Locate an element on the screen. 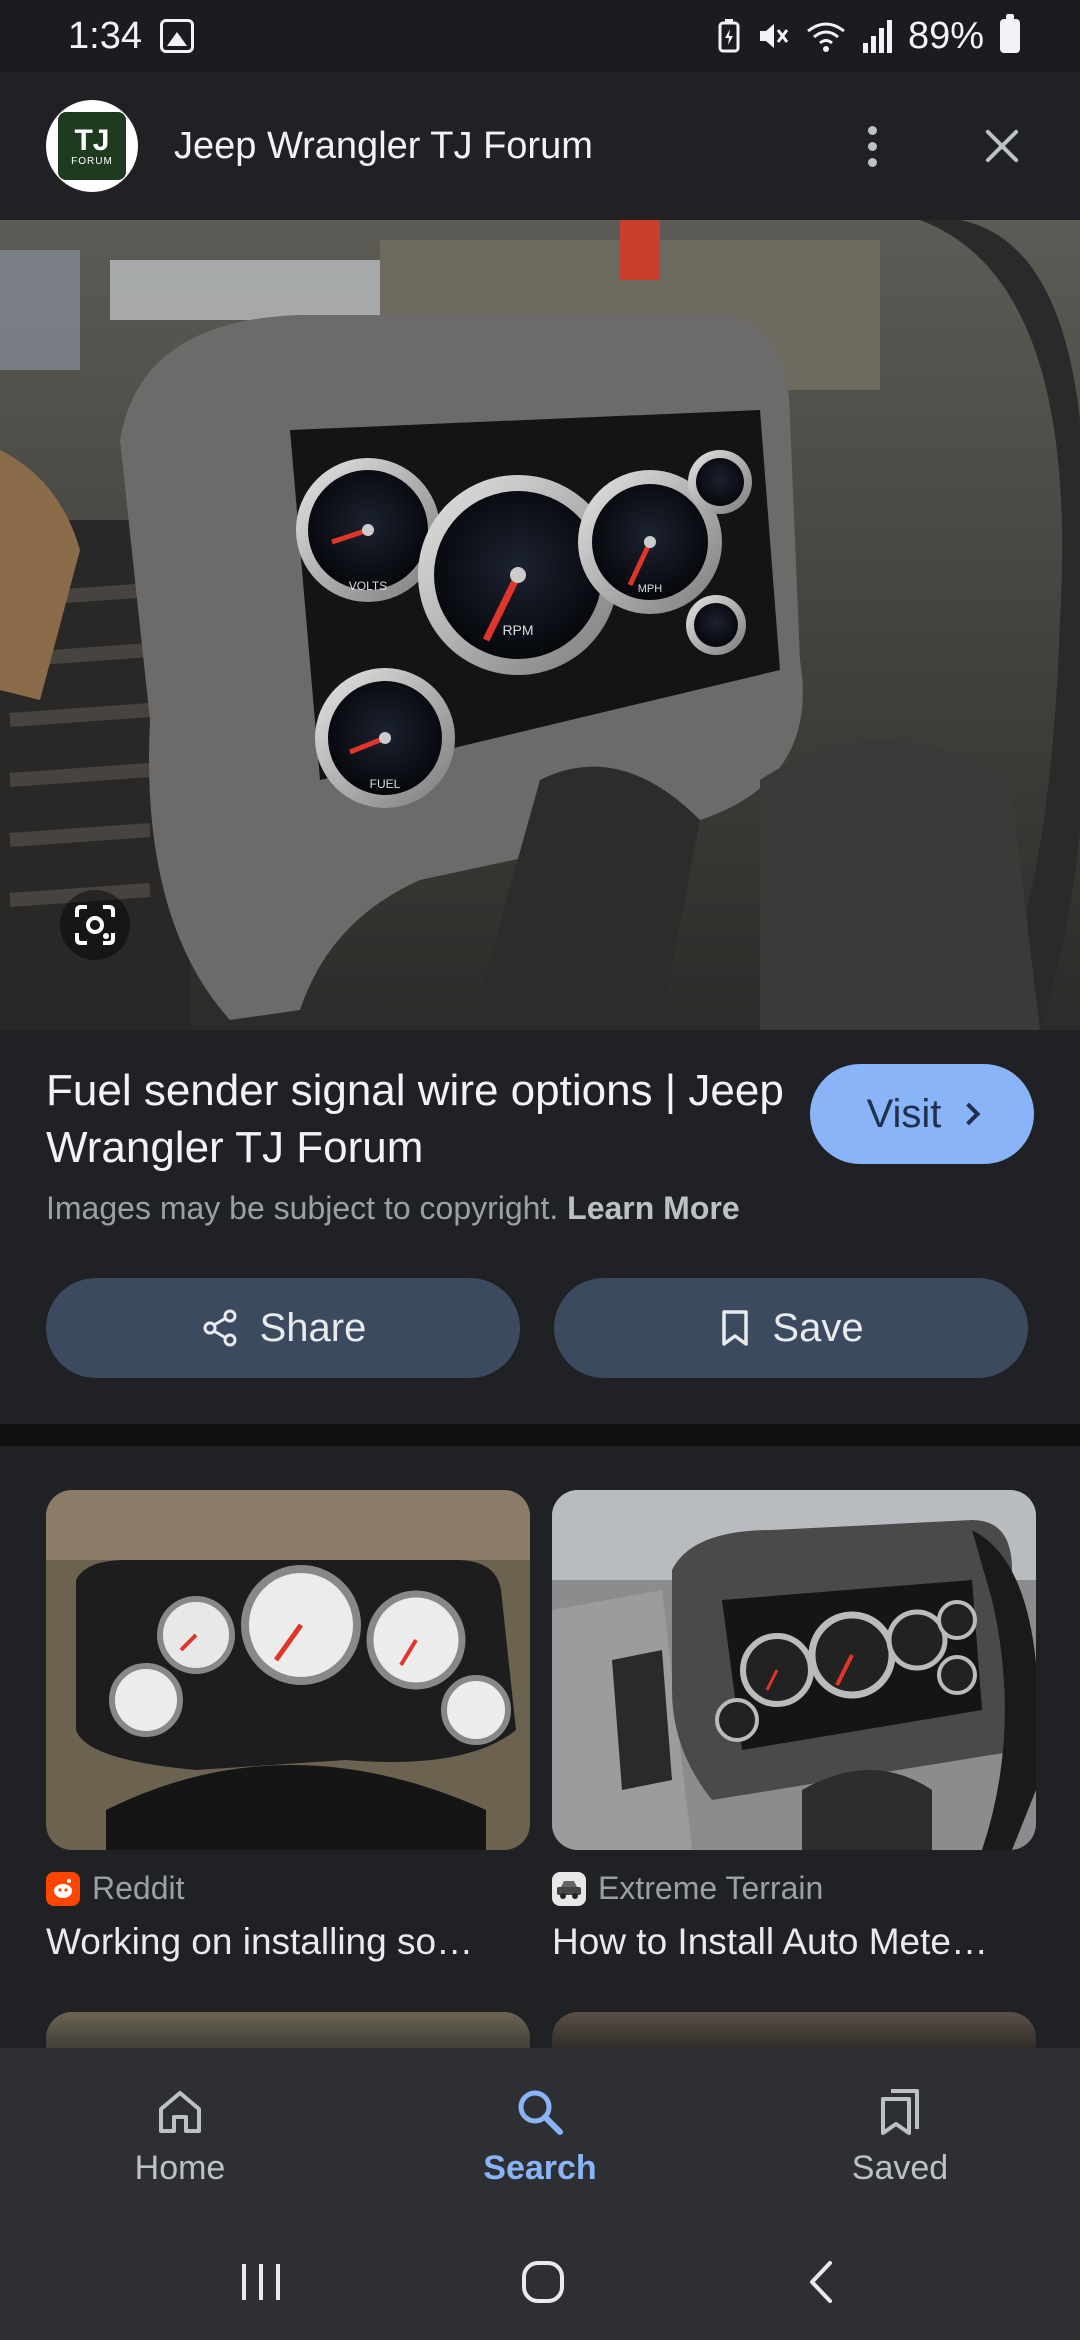  lens-search-button is located at coordinates (95, 925).